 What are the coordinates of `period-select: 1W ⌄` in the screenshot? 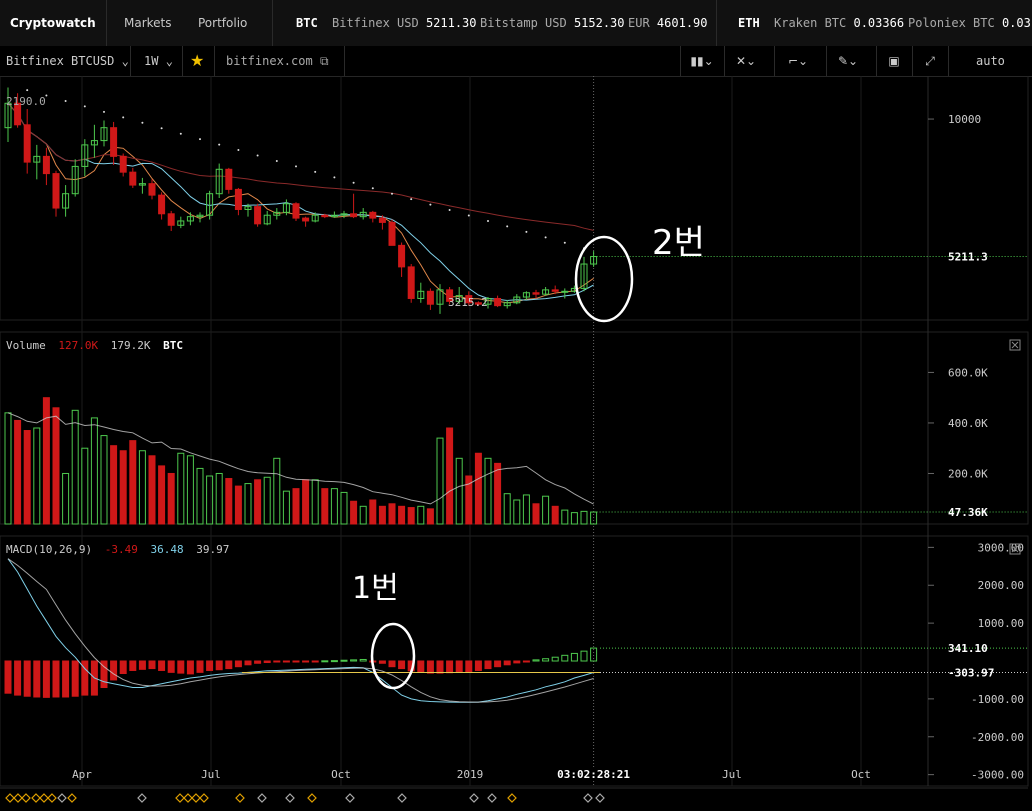 It's located at (158, 61).